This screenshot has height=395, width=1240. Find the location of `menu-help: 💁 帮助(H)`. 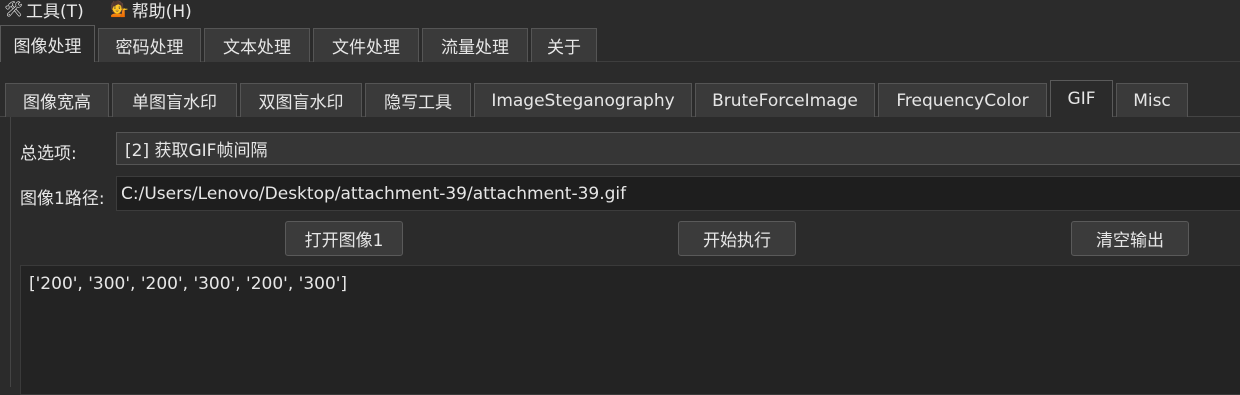

menu-help: 💁 帮助(H) is located at coordinates (151, 11).